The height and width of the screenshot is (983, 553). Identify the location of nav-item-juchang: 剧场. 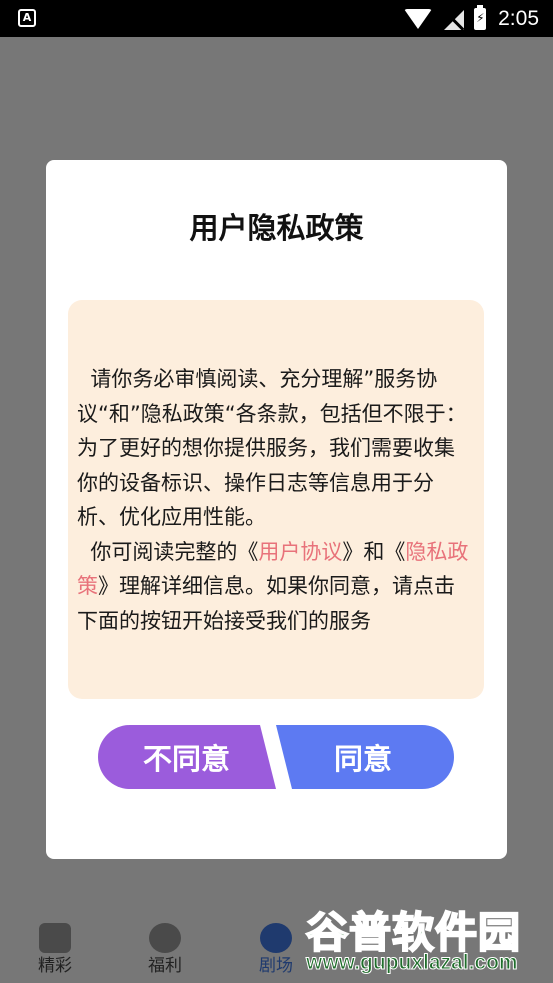
(276, 946).